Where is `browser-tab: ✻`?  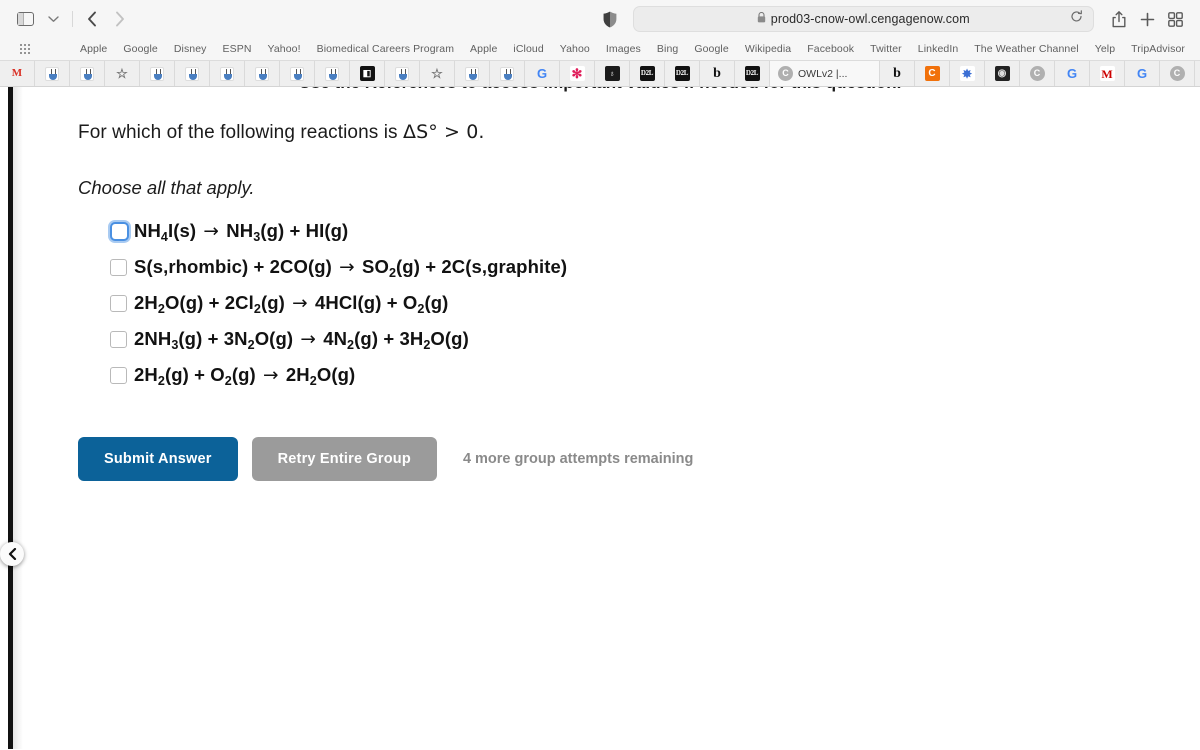
browser-tab: ✻ is located at coordinates (577, 73).